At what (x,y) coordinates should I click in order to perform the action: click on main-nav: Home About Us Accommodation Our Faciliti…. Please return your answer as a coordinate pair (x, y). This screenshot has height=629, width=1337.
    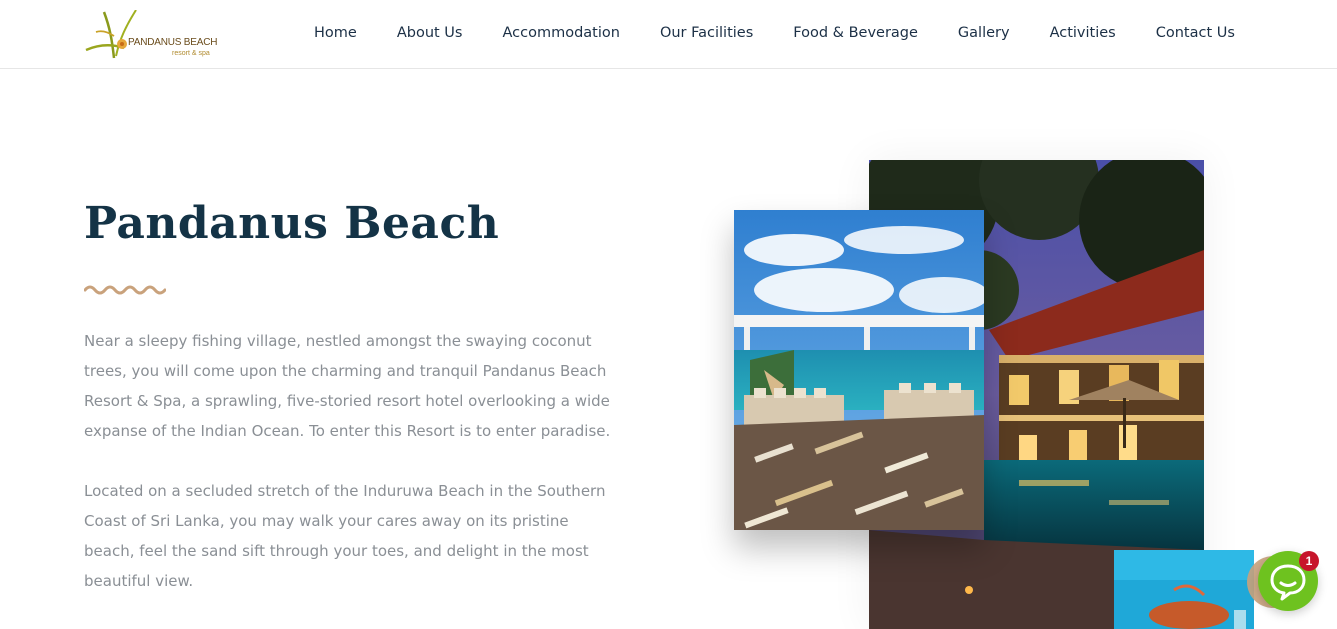
    Looking at the image, I should click on (774, 33).